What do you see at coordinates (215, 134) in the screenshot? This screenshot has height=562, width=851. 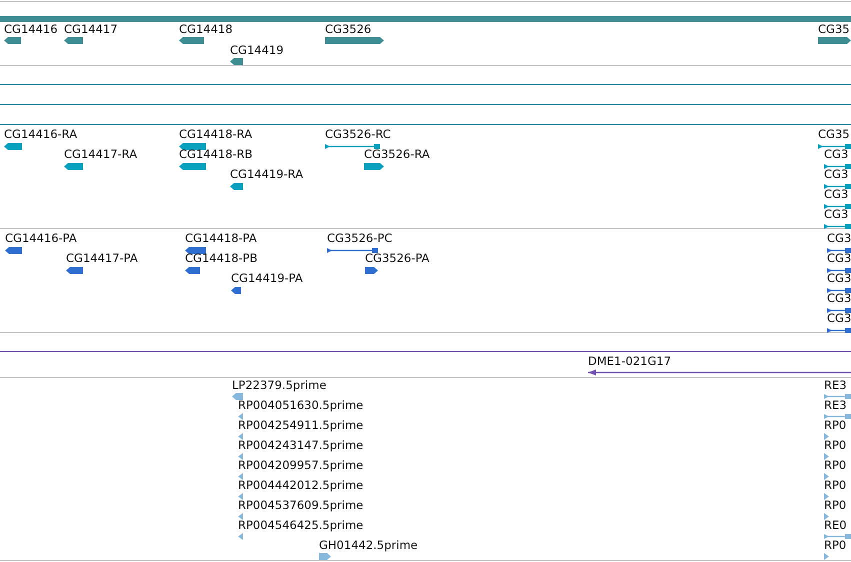 I see `feature-label: CG14418-RA` at bounding box center [215, 134].